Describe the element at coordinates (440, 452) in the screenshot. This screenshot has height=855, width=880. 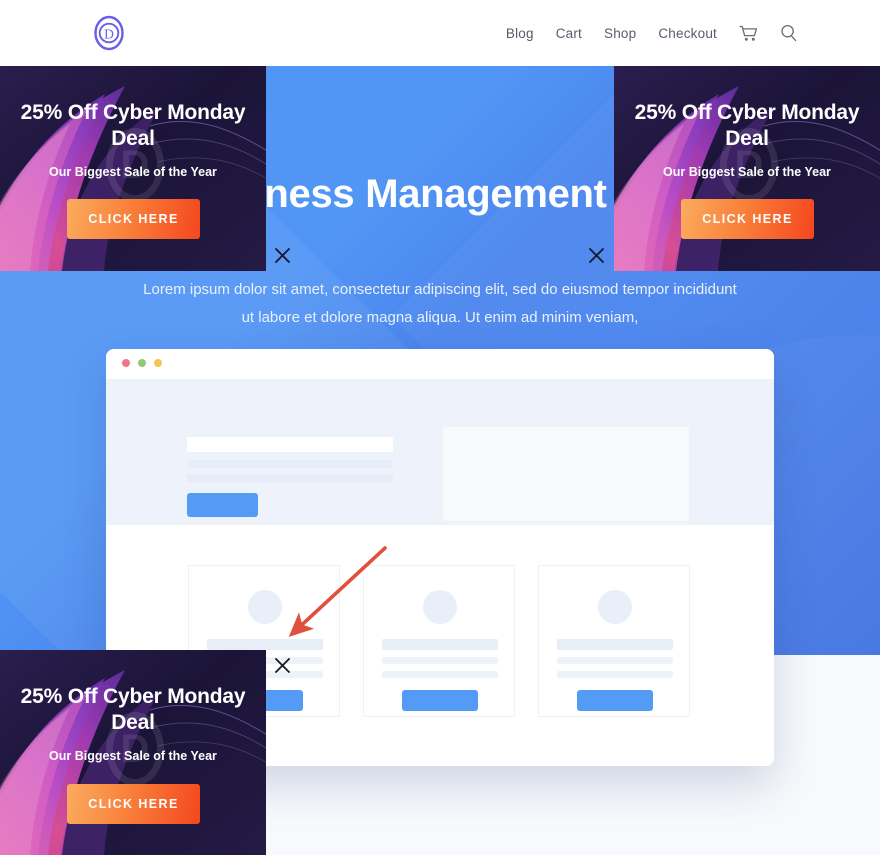
I see `mockup-hero-area` at that location.